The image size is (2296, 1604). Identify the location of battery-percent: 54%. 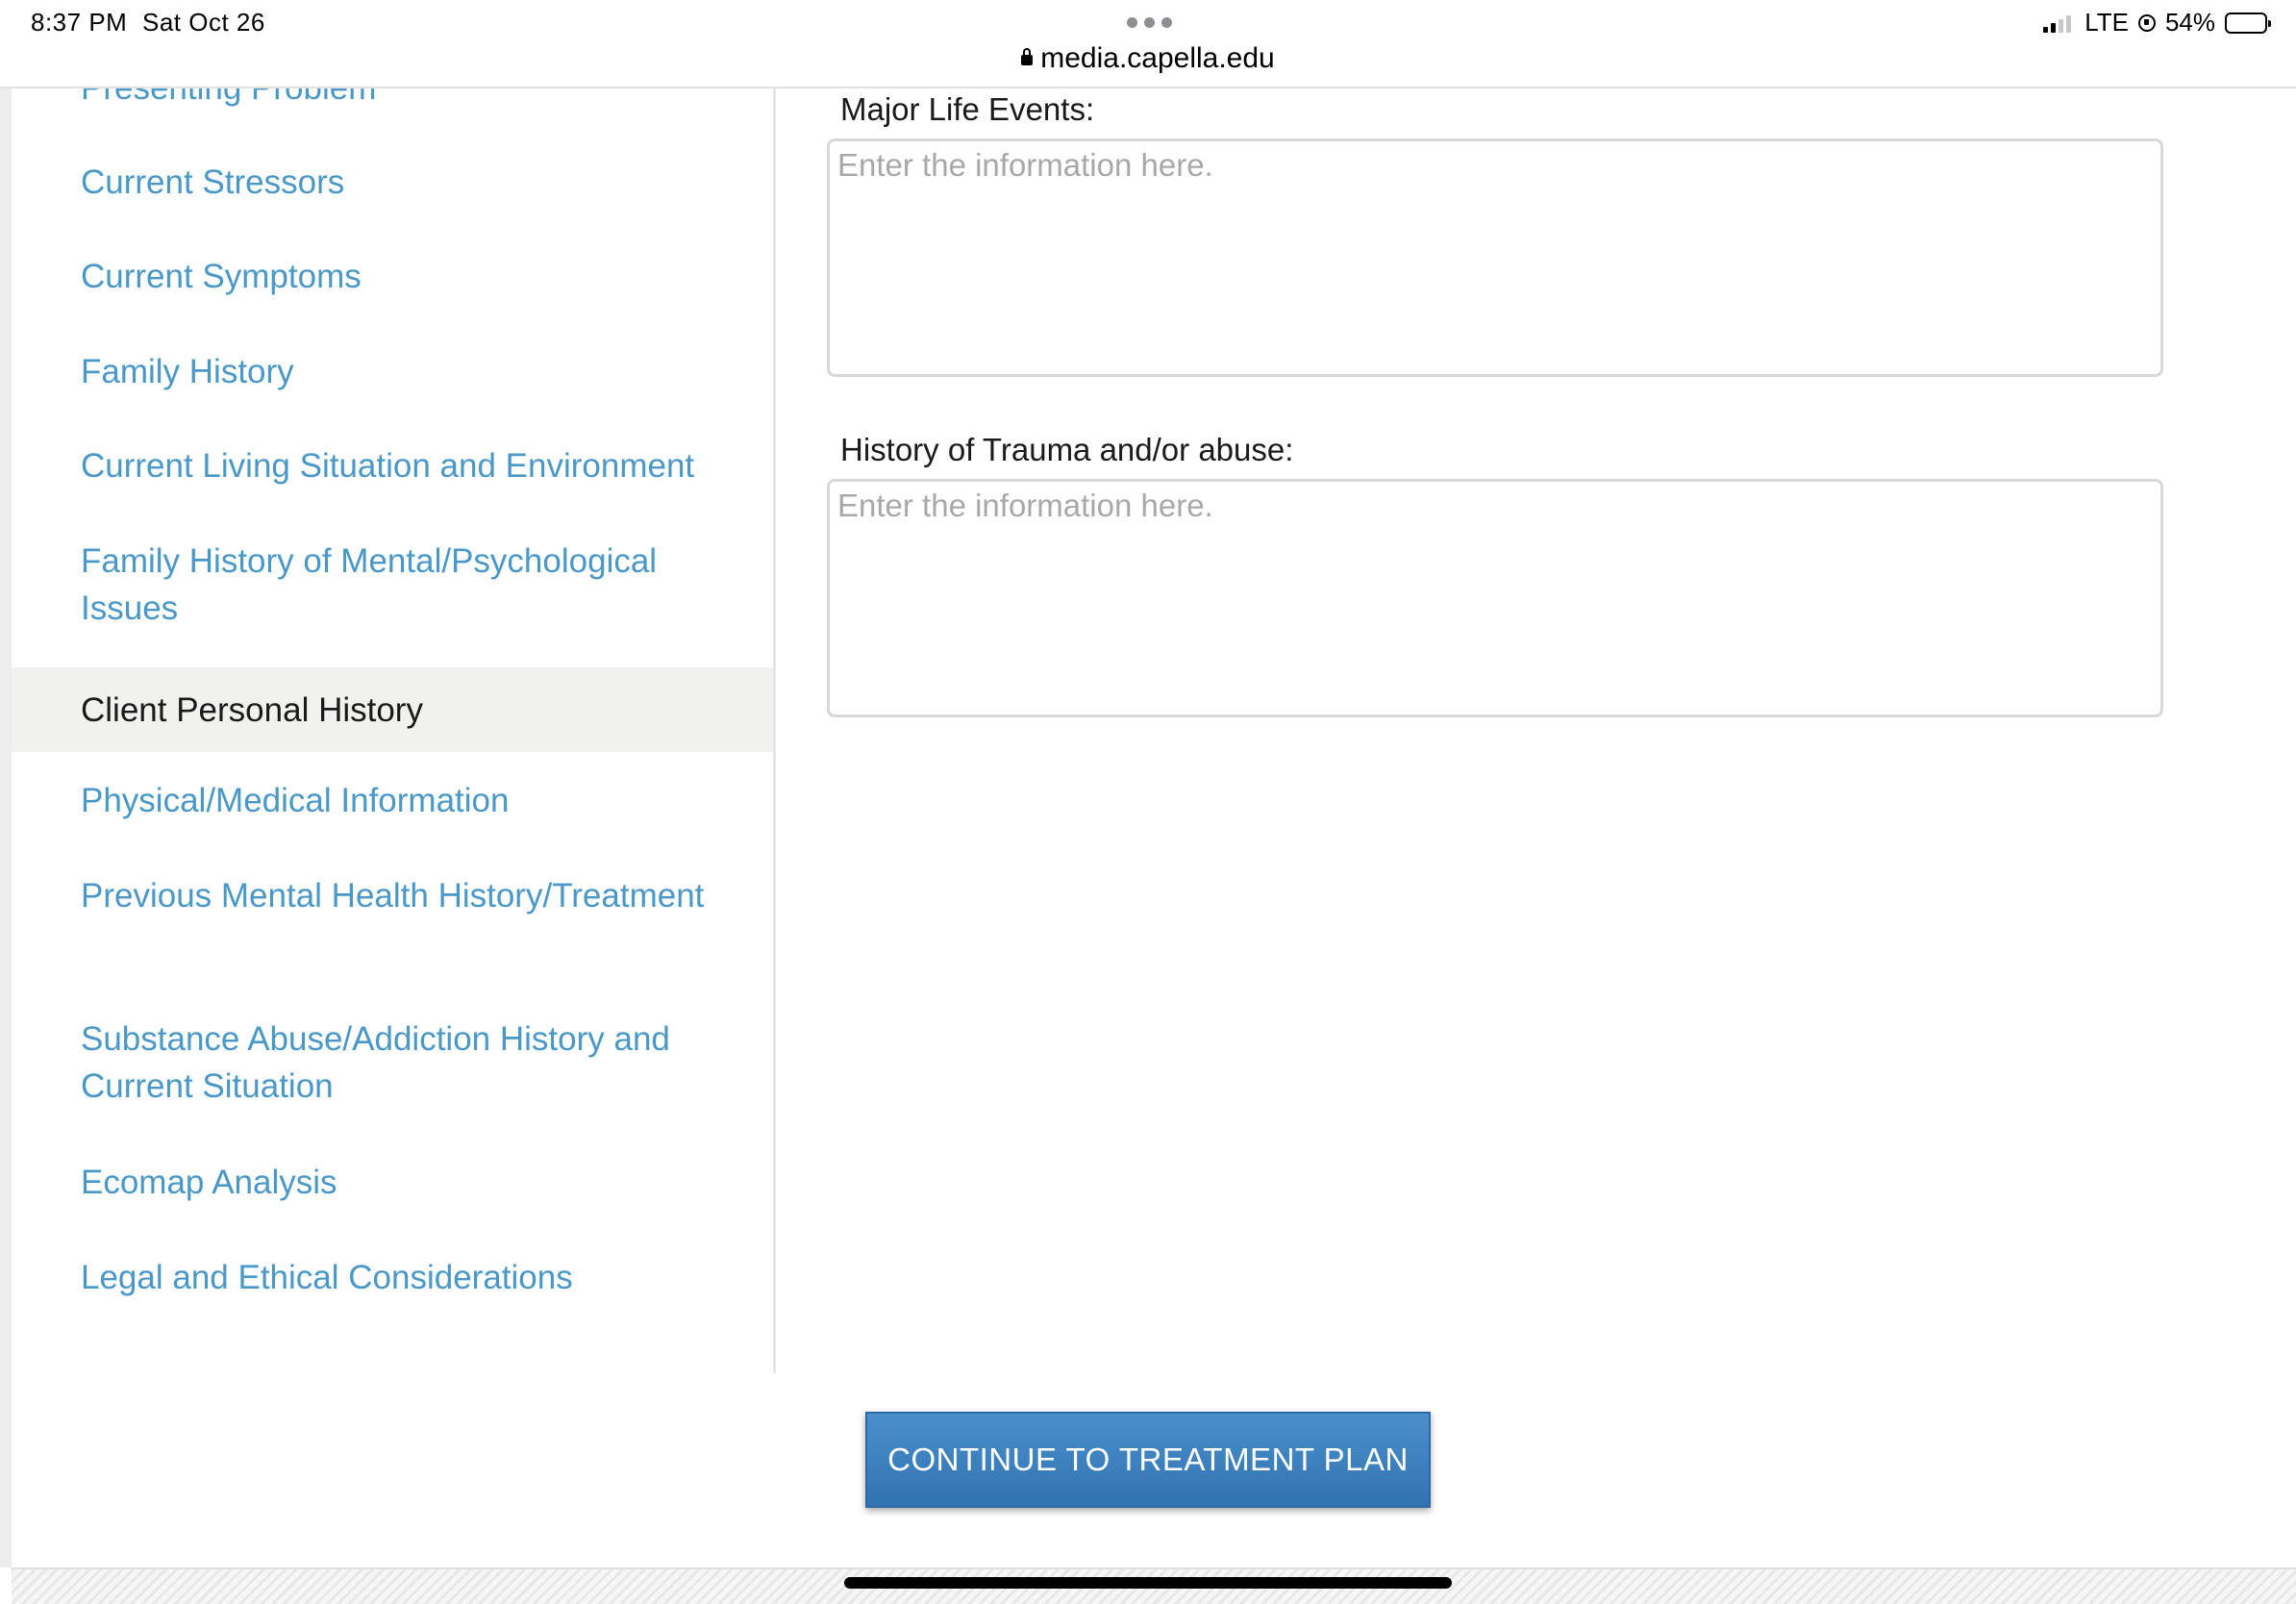
(2189, 22).